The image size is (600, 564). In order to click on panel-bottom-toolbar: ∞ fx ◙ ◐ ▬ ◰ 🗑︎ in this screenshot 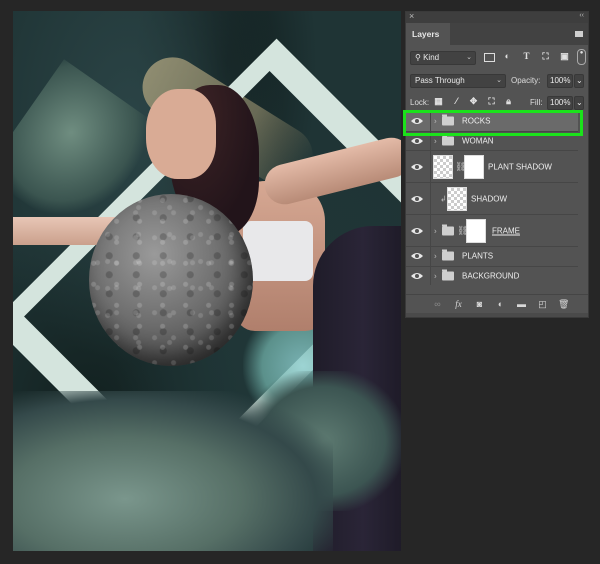, I will do `click(497, 304)`.